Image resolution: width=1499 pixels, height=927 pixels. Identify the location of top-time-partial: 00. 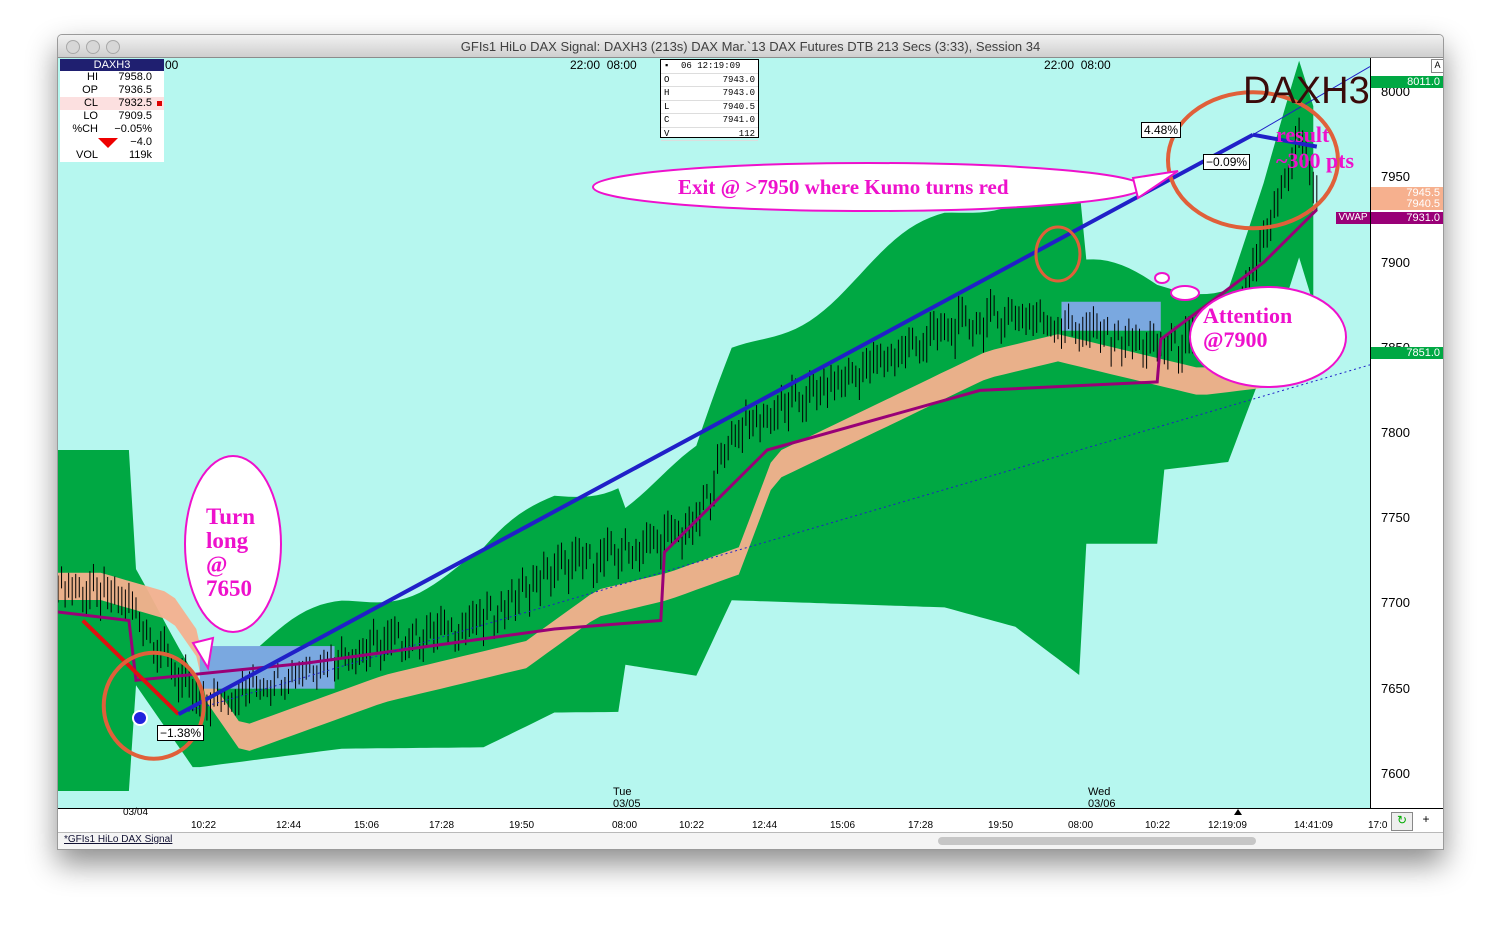
(172, 65).